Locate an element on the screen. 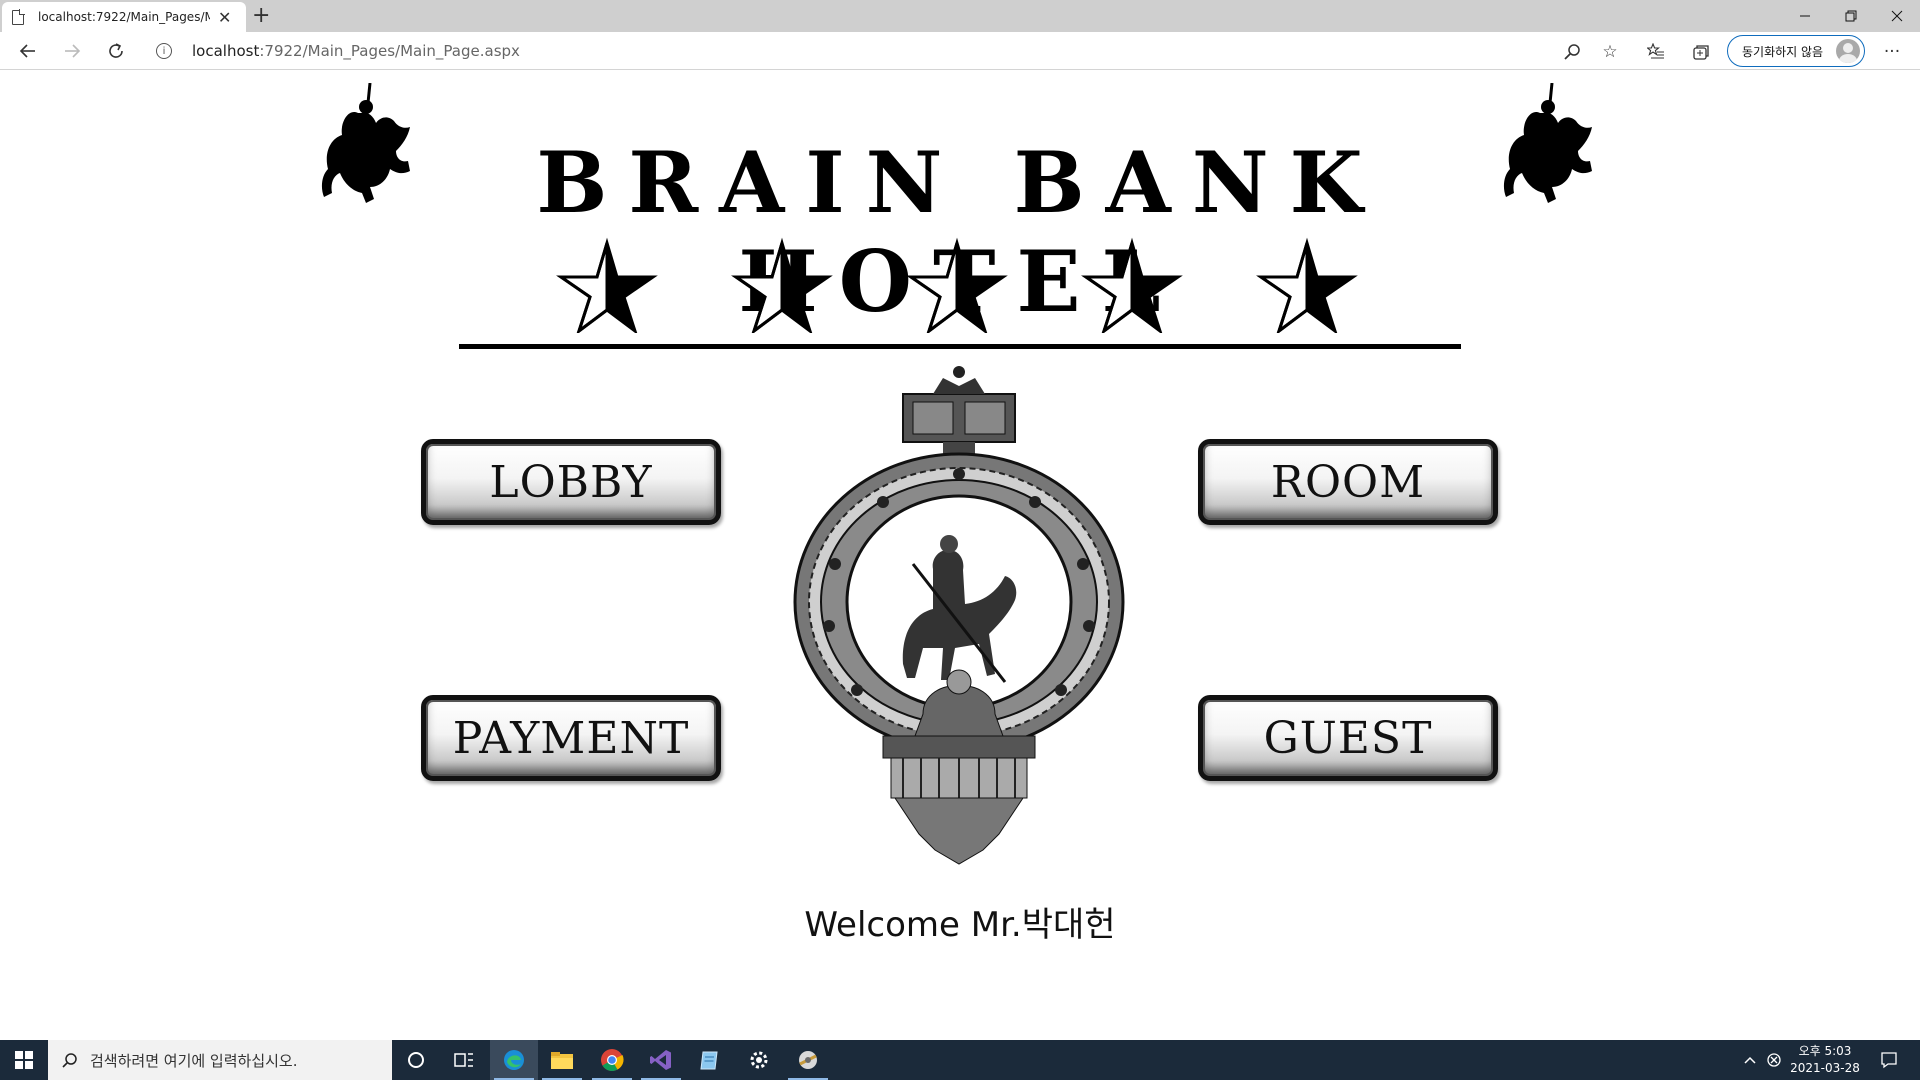  restore-window-button is located at coordinates (1851, 16).